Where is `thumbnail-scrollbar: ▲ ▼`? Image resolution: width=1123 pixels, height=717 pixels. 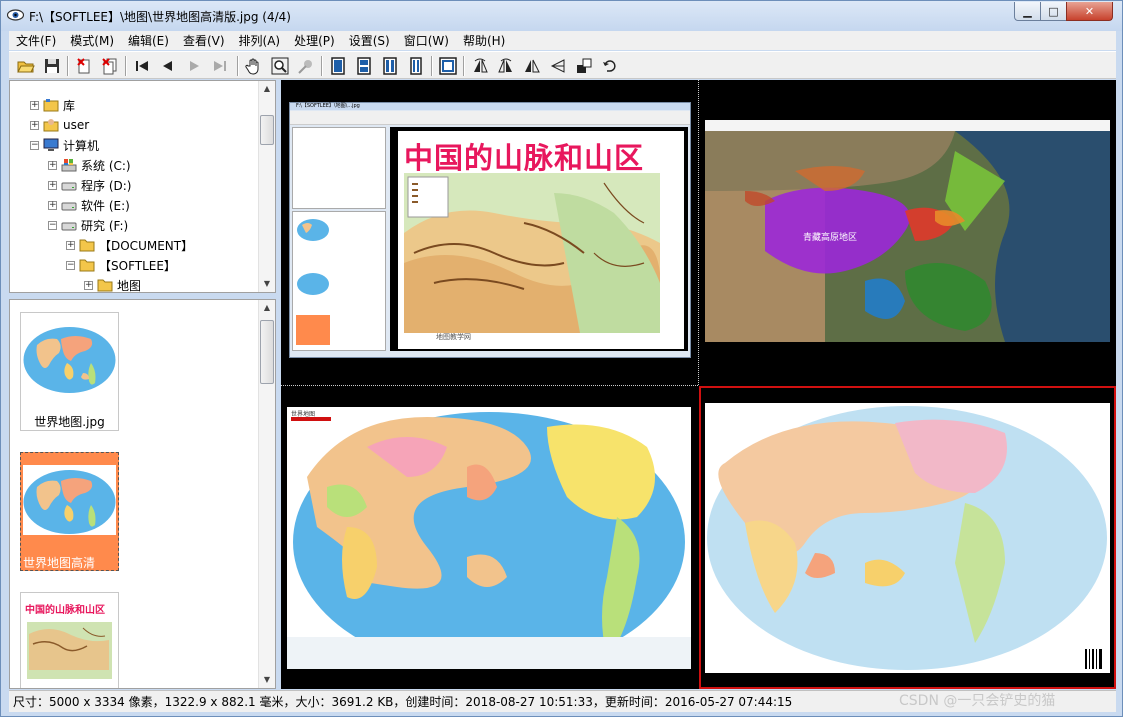 thumbnail-scrollbar: ▲ ▼ is located at coordinates (266, 494).